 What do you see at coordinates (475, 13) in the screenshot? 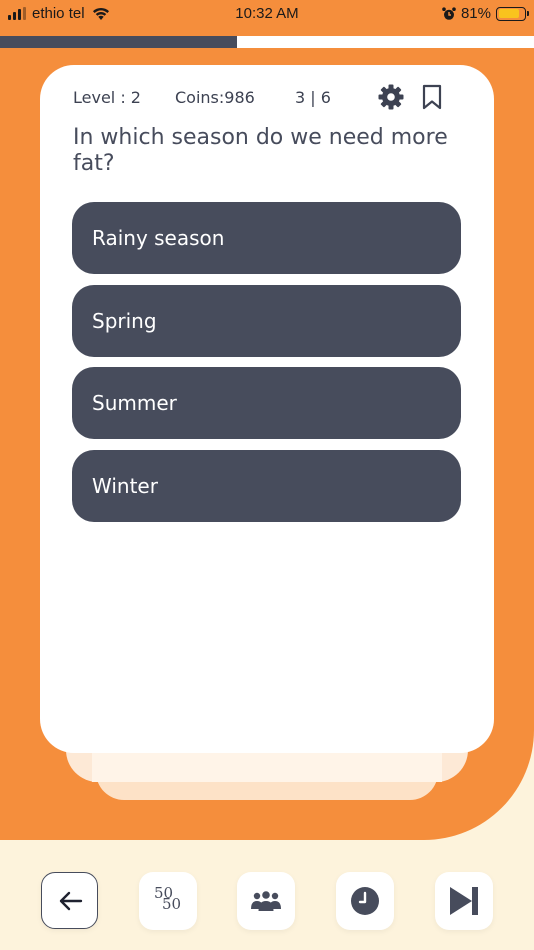
I see `battery-percent: 81%` at bounding box center [475, 13].